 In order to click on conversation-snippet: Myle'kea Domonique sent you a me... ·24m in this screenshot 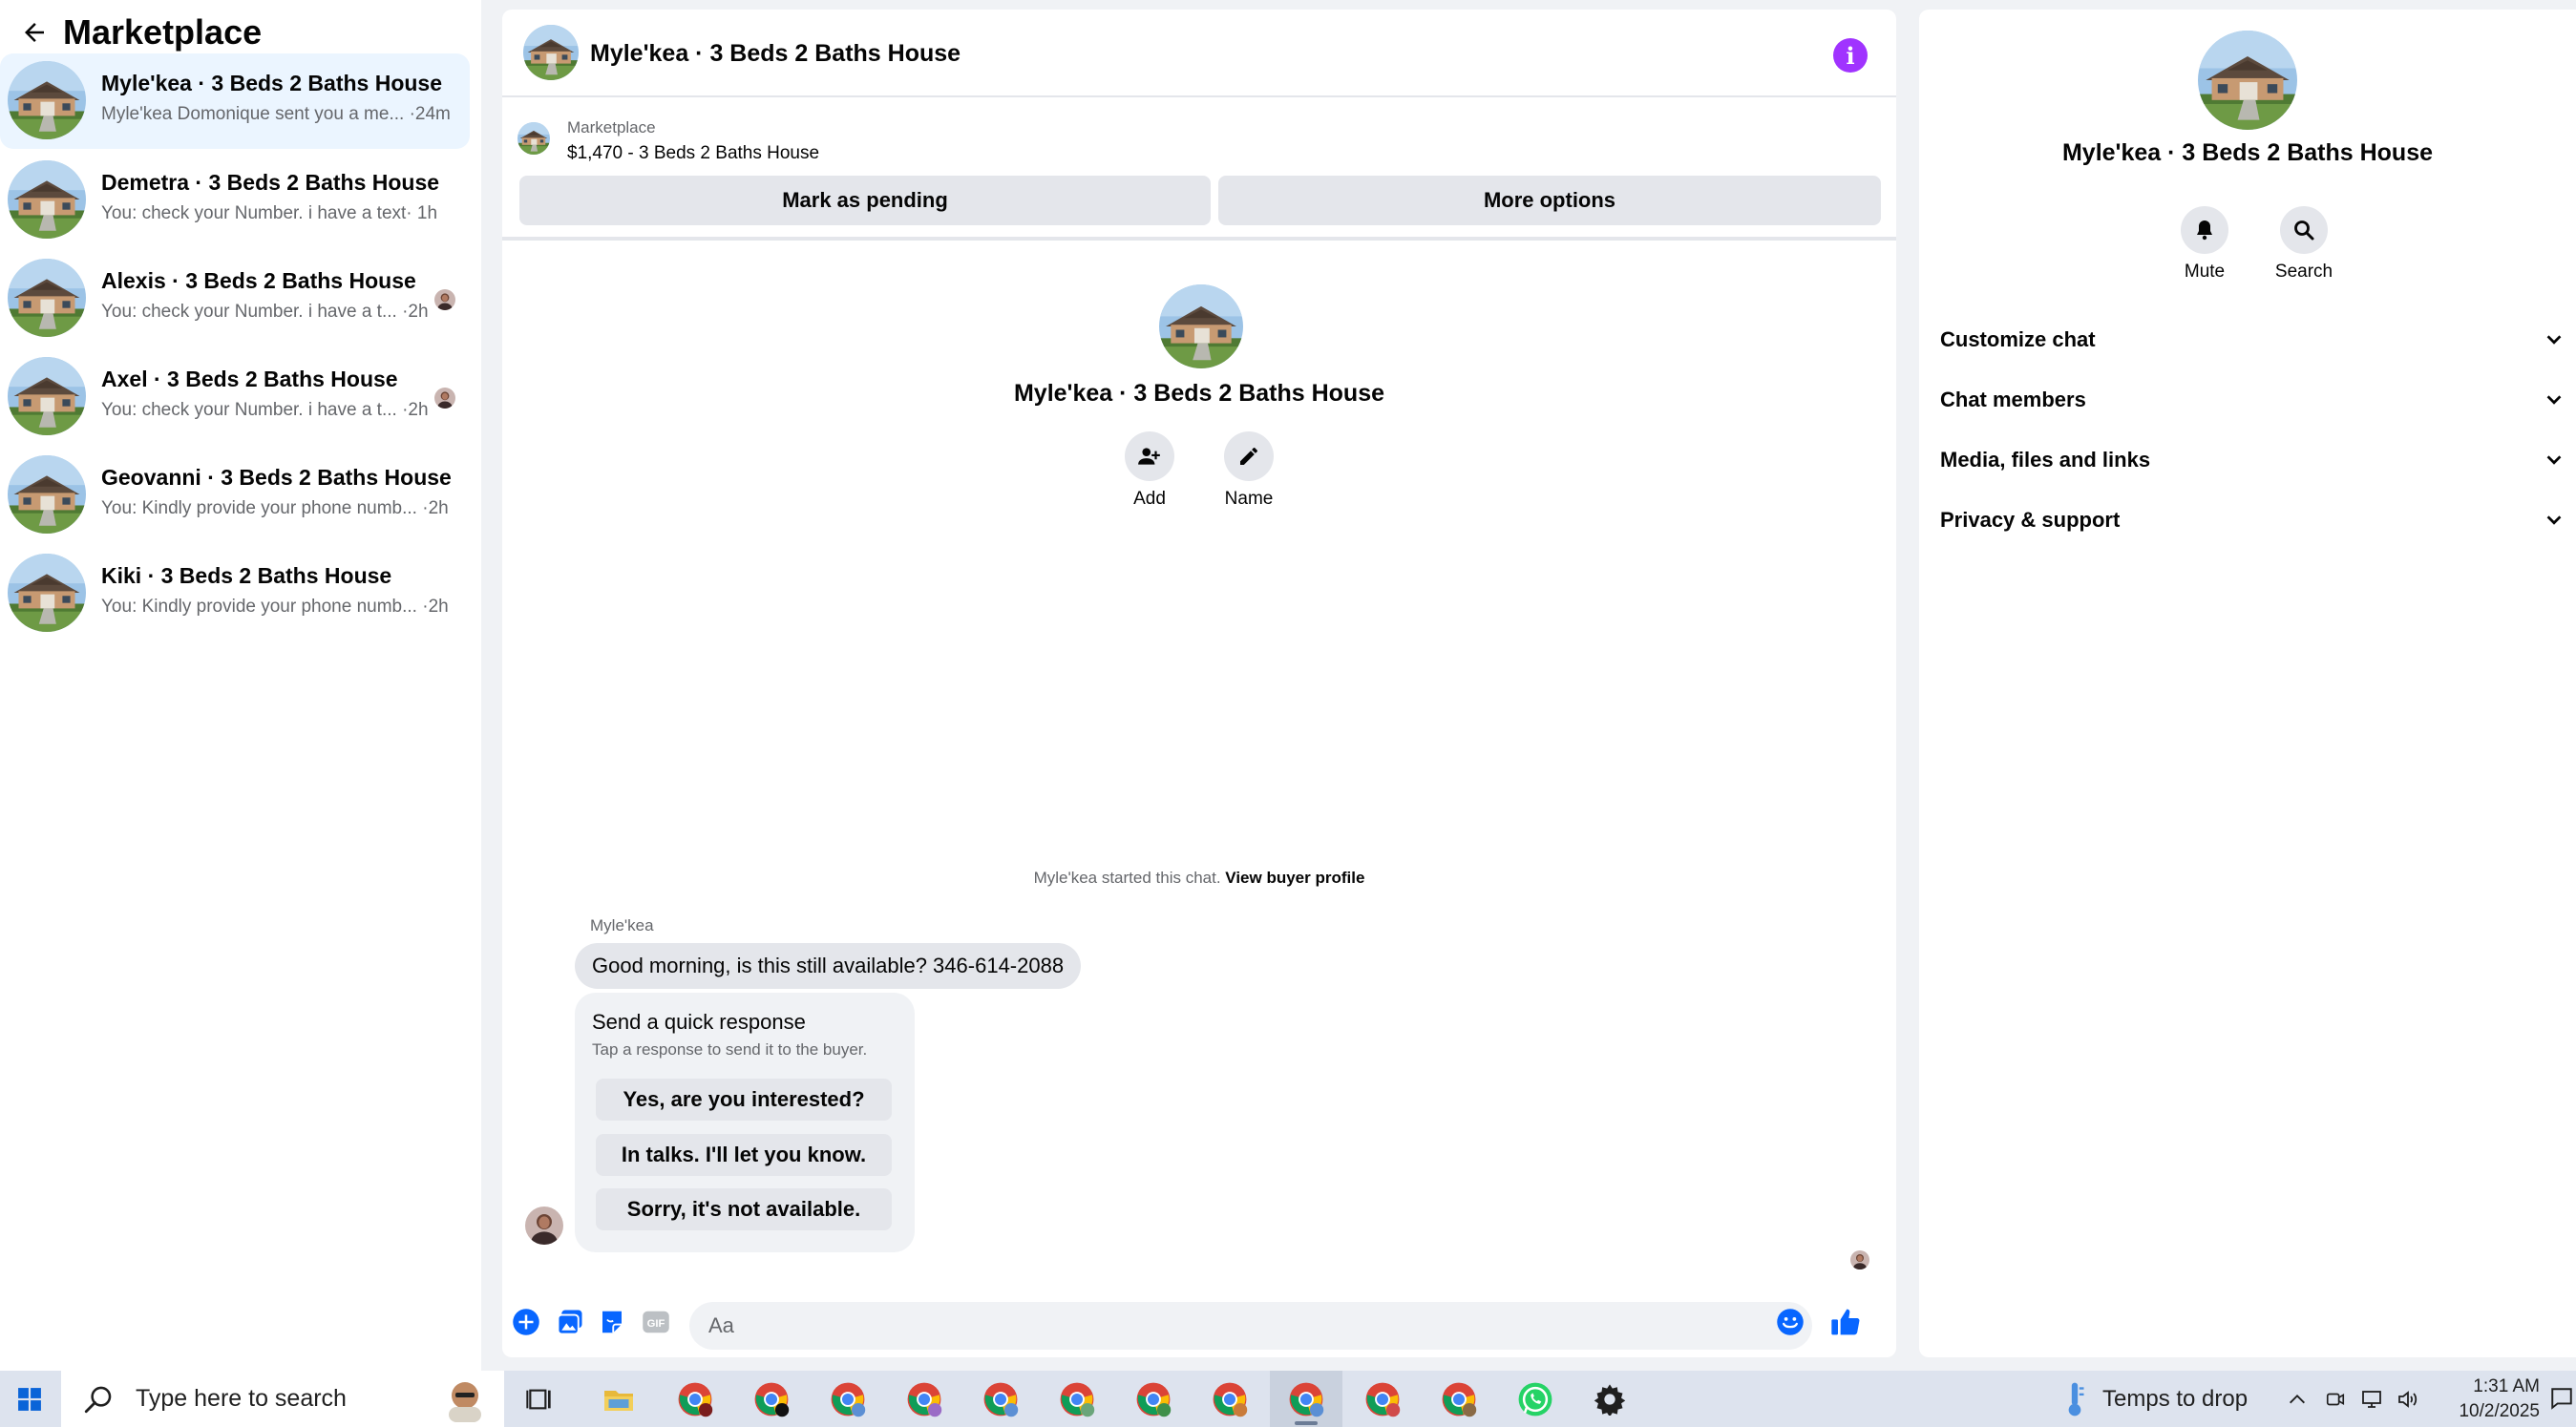, I will do `click(276, 114)`.